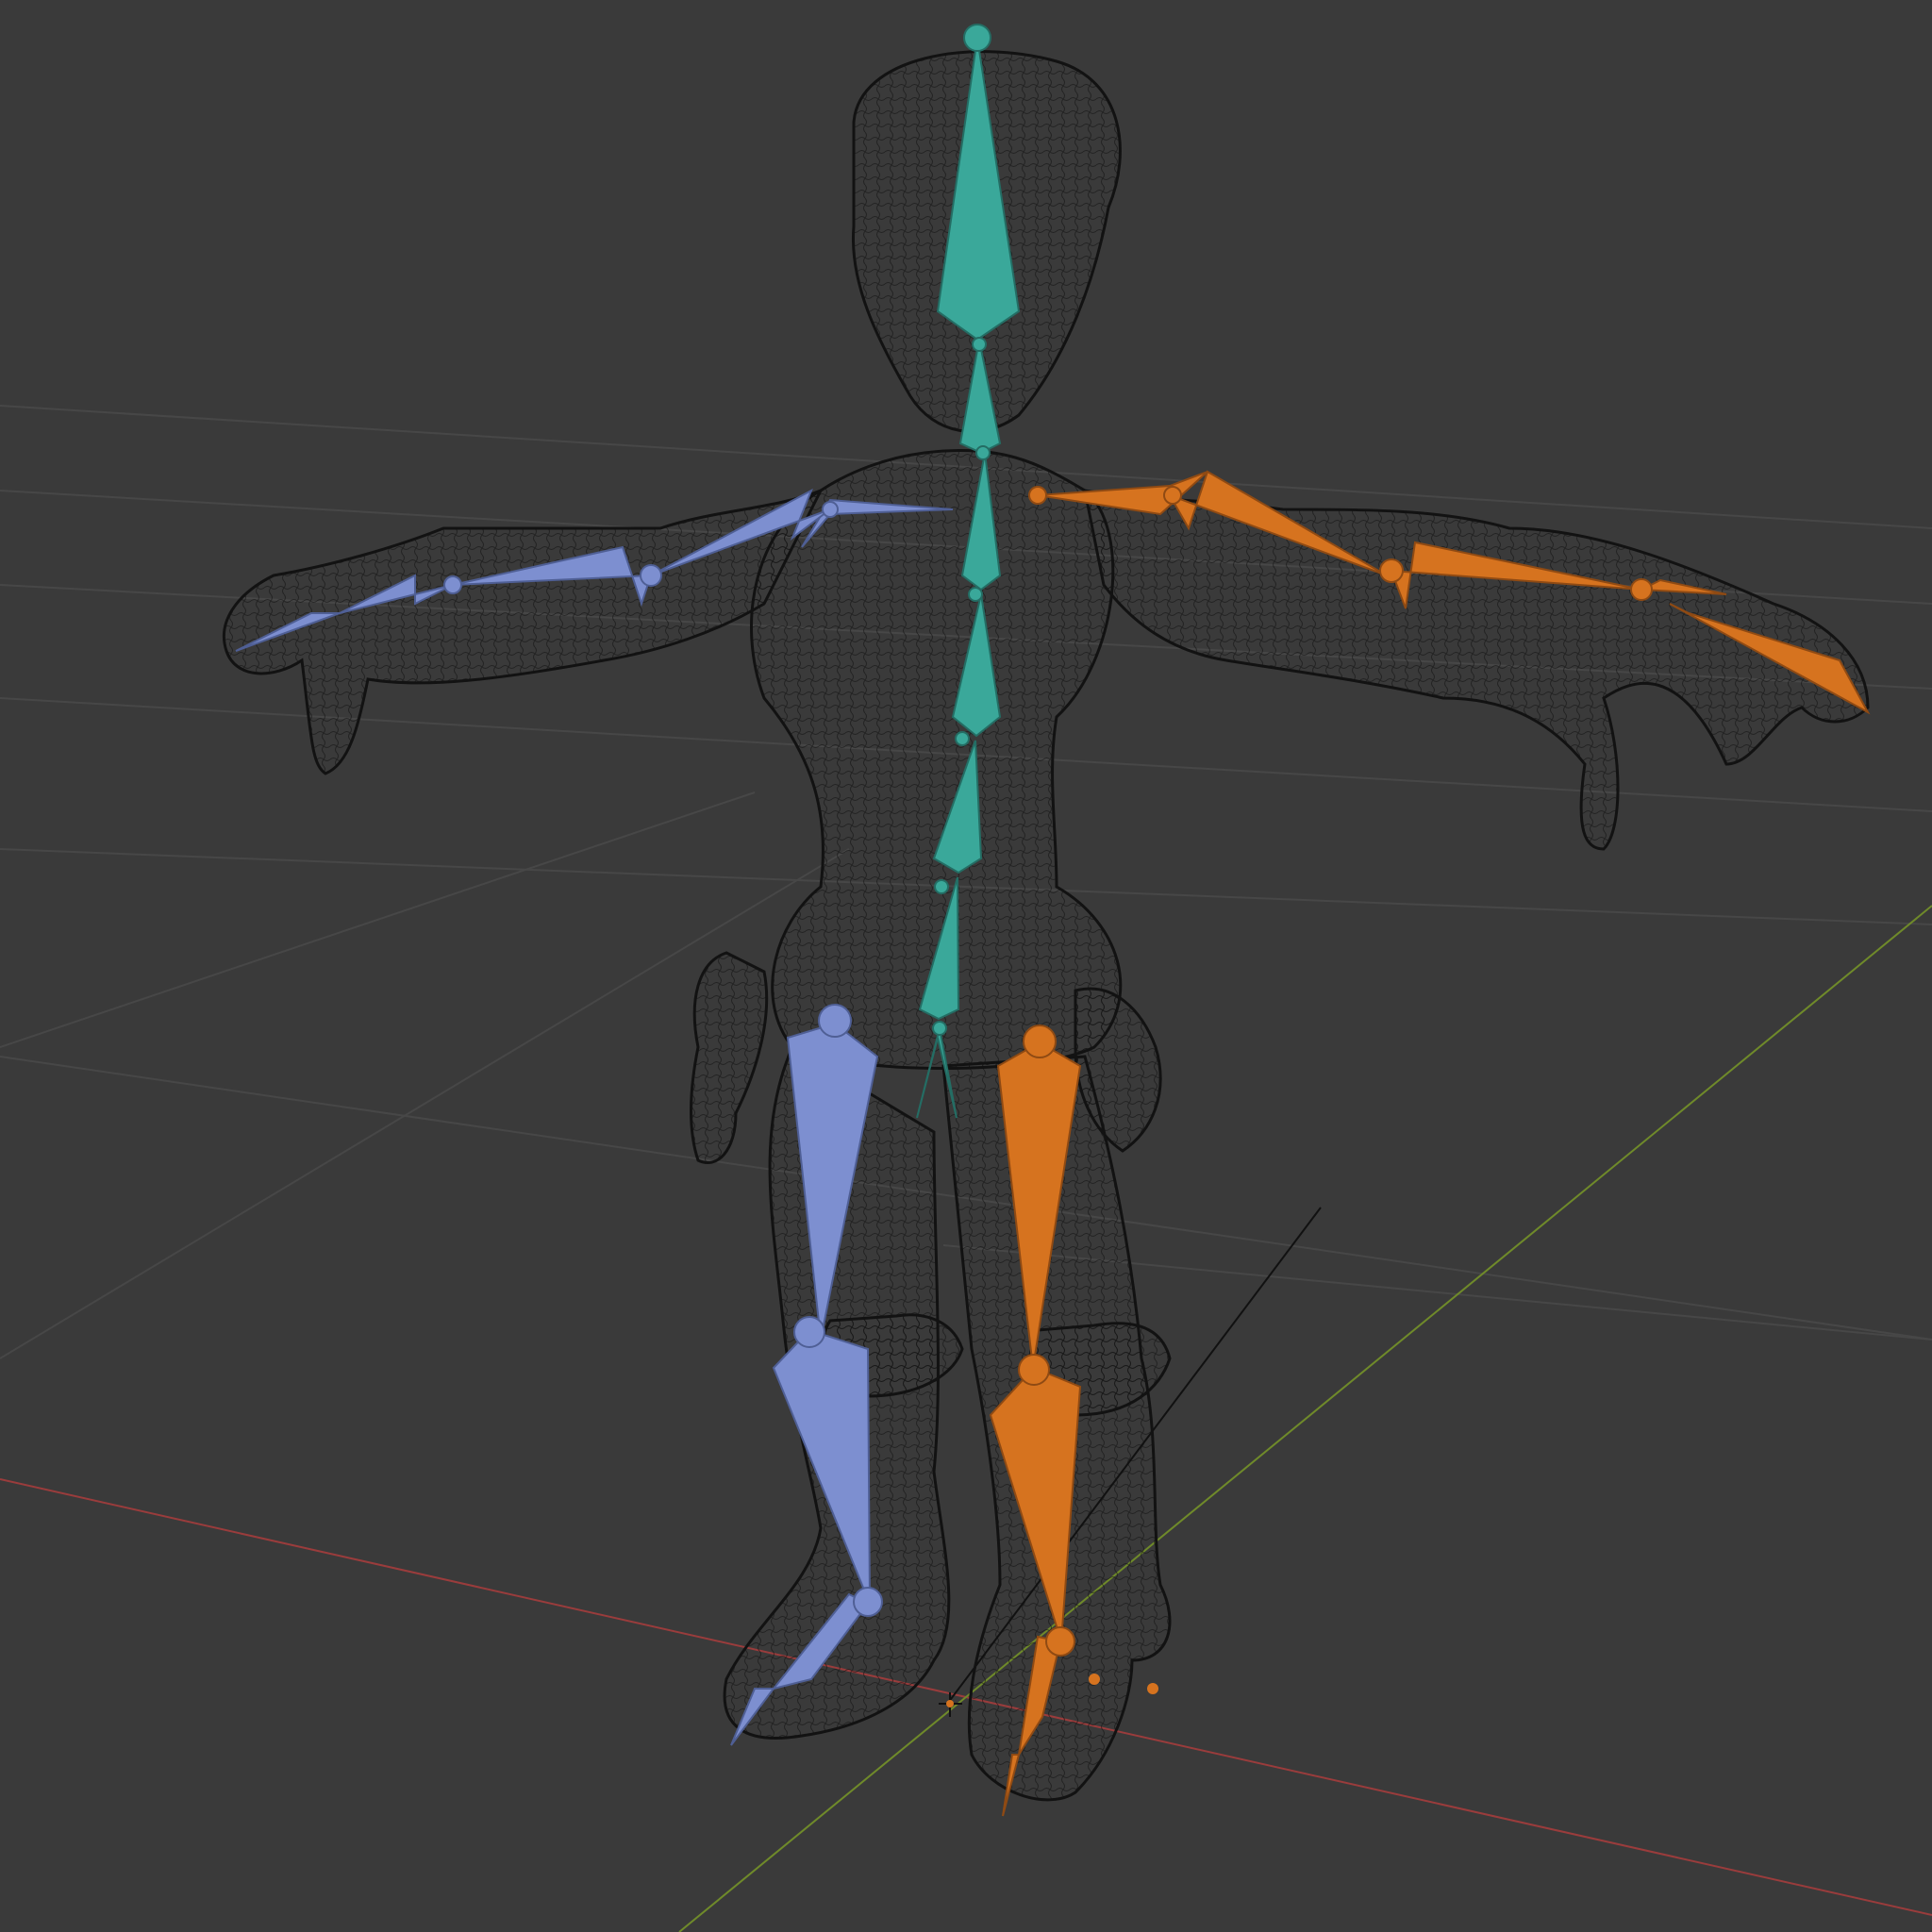 Image resolution: width=1932 pixels, height=1932 pixels. What do you see at coordinates (976, 594) in the screenshot?
I see `bone-joint-spine` at bounding box center [976, 594].